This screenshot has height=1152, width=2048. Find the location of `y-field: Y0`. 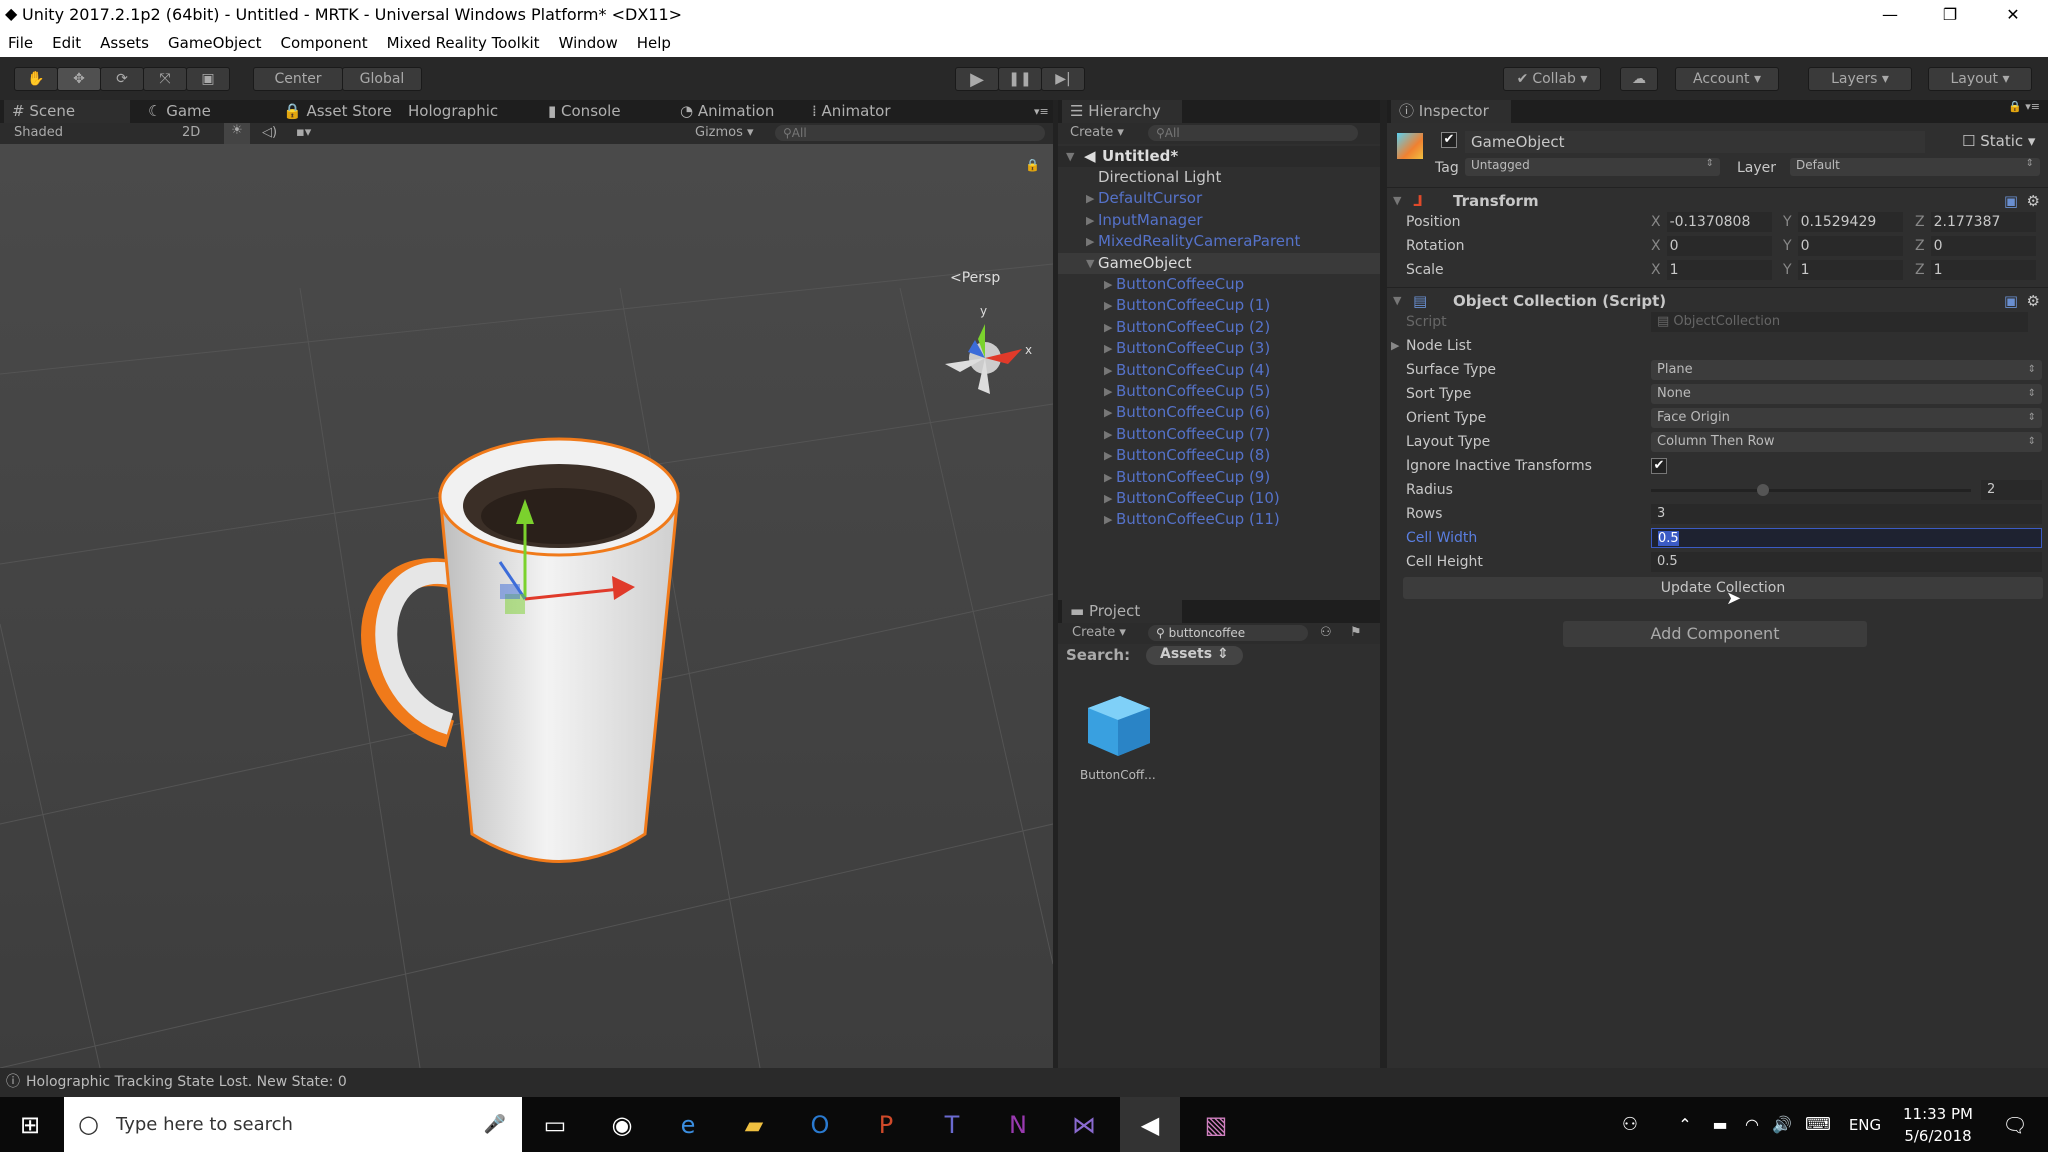

y-field: Y0 is located at coordinates (1843, 246).